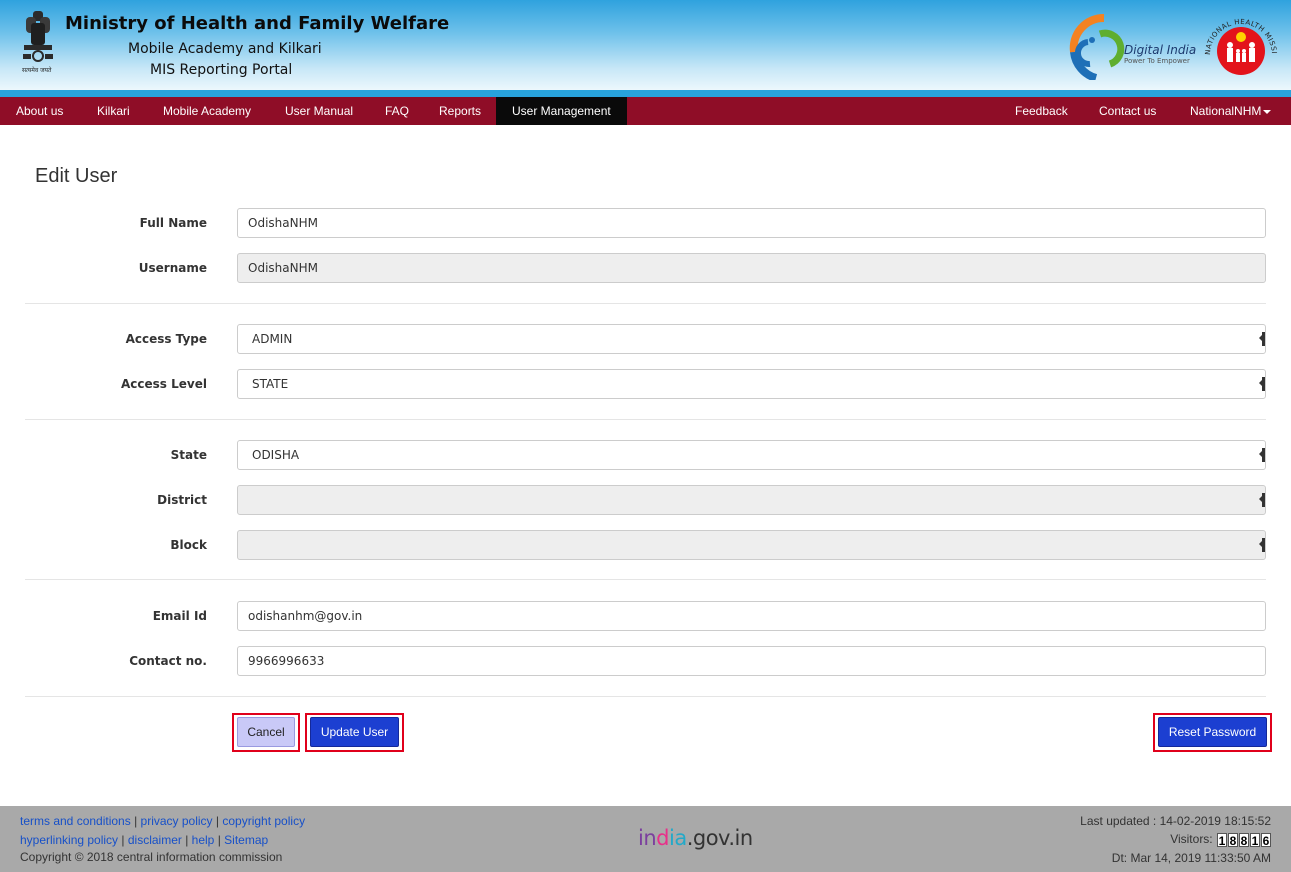 The image size is (1291, 872). I want to click on portal-subtitle-1: Mobile Academy and Kilkari, so click(225, 49).